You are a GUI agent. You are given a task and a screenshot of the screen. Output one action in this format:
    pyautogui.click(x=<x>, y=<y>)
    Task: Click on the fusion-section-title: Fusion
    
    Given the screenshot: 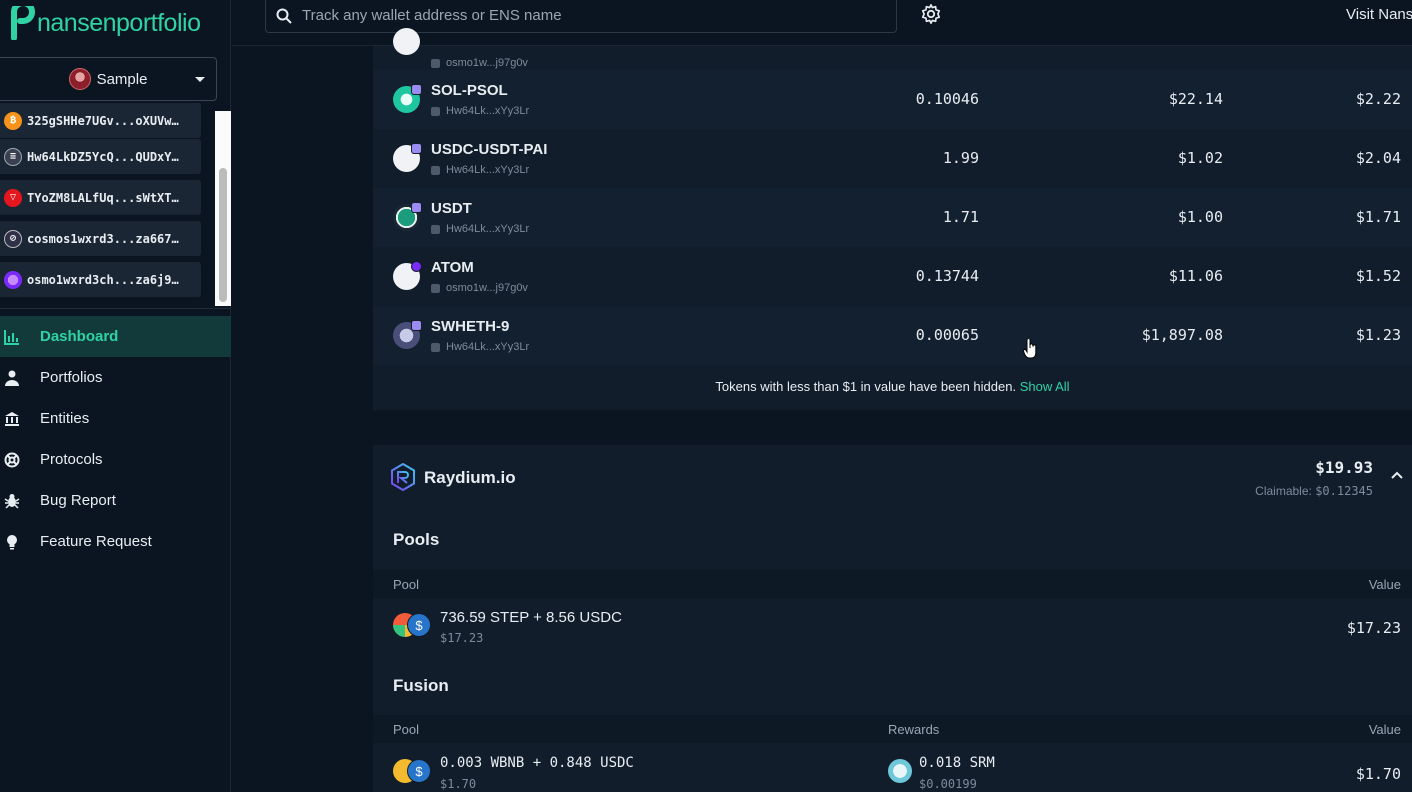 What is the action you would take?
    pyautogui.click(x=421, y=685)
    